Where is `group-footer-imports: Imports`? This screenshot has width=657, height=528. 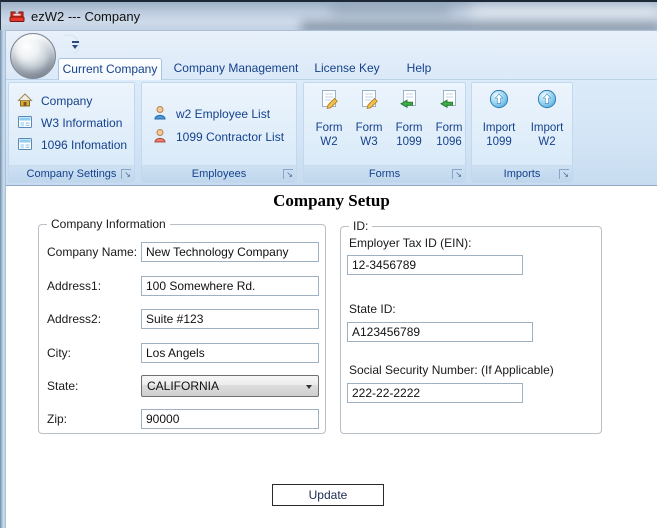 group-footer-imports: Imports is located at coordinates (522, 173).